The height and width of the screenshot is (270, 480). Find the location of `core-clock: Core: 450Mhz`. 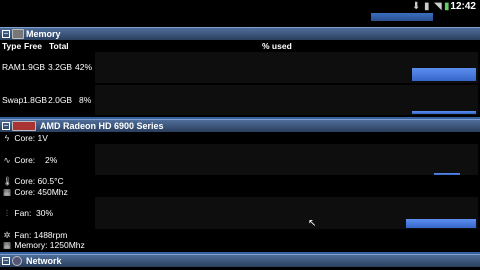

core-clock: Core: 450Mhz is located at coordinates (41, 192).